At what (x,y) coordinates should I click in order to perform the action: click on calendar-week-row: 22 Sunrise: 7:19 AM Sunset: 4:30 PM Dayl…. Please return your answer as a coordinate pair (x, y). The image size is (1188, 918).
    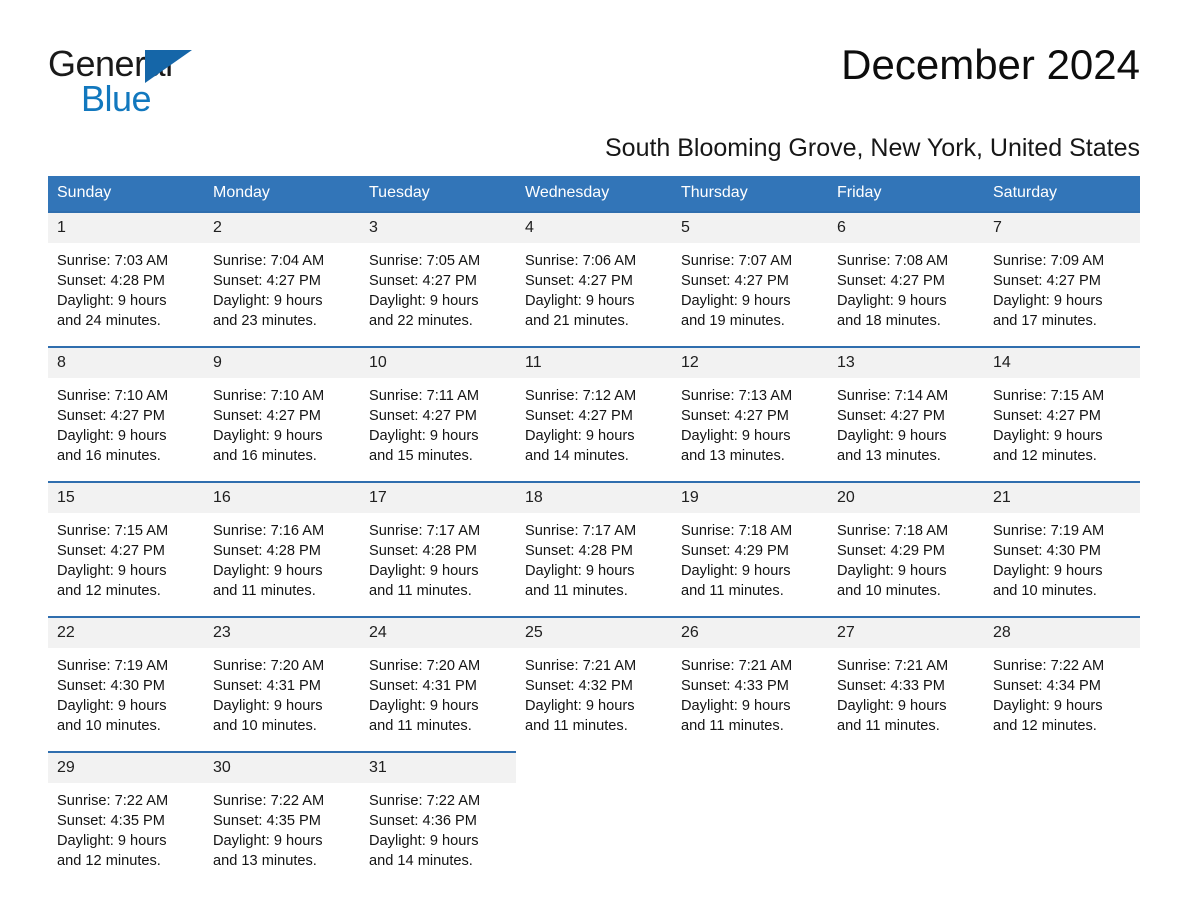
    Looking at the image, I should click on (594, 683).